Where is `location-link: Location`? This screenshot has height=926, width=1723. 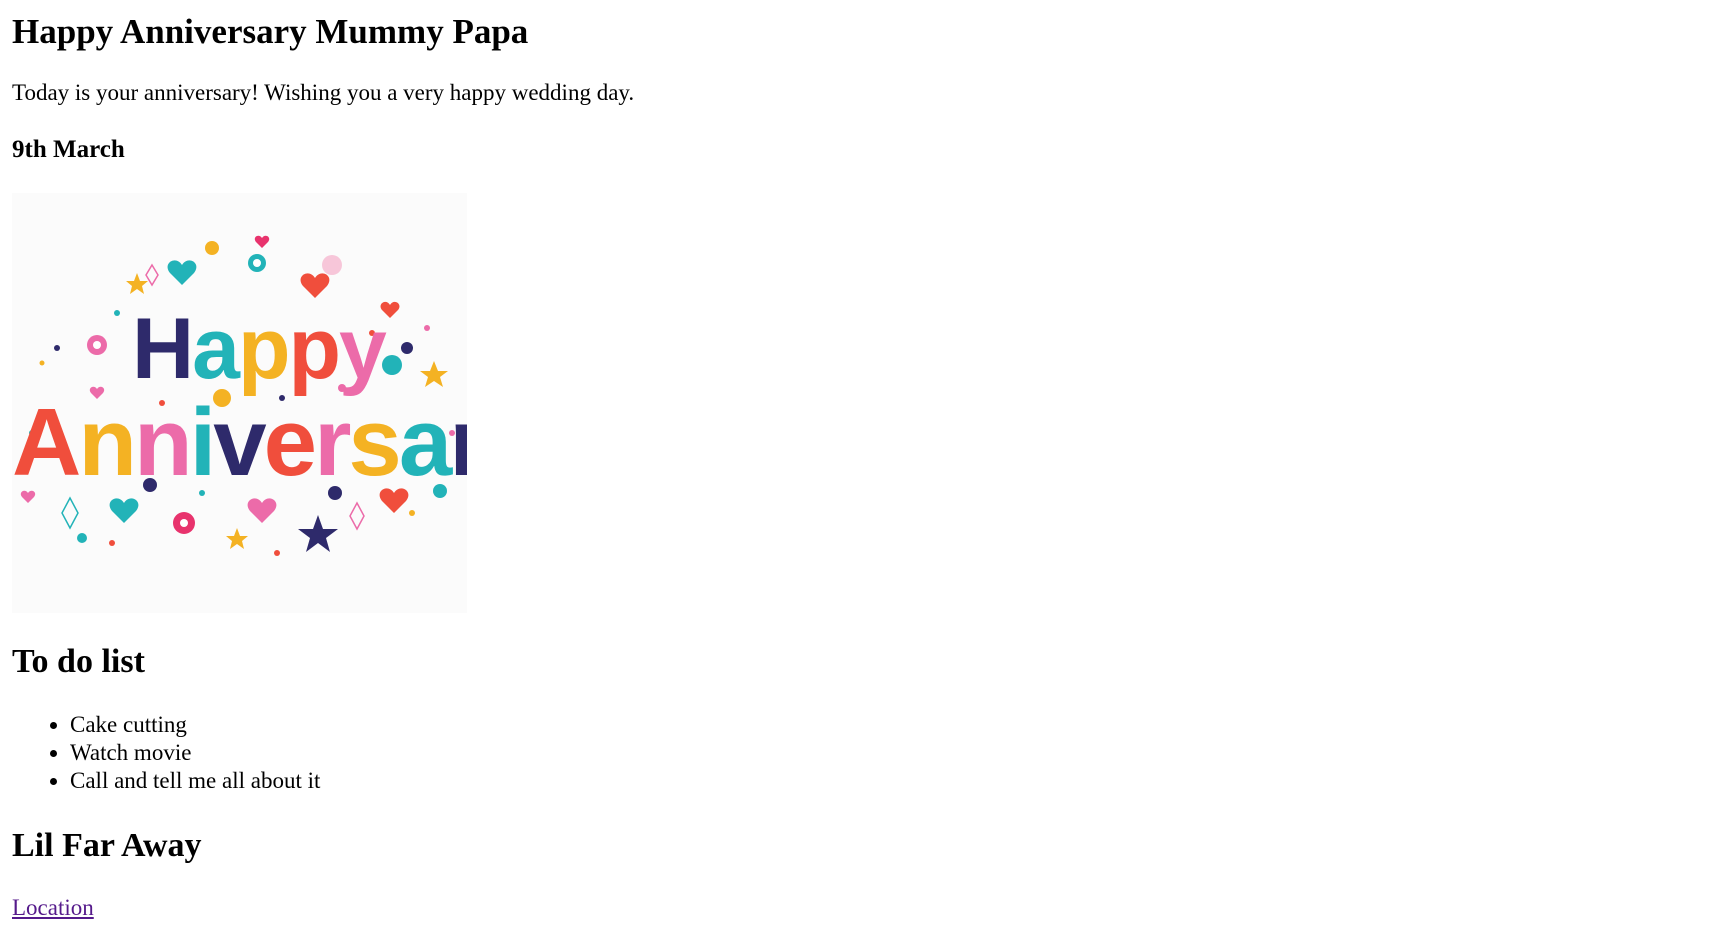
location-link: Location is located at coordinates (53, 908).